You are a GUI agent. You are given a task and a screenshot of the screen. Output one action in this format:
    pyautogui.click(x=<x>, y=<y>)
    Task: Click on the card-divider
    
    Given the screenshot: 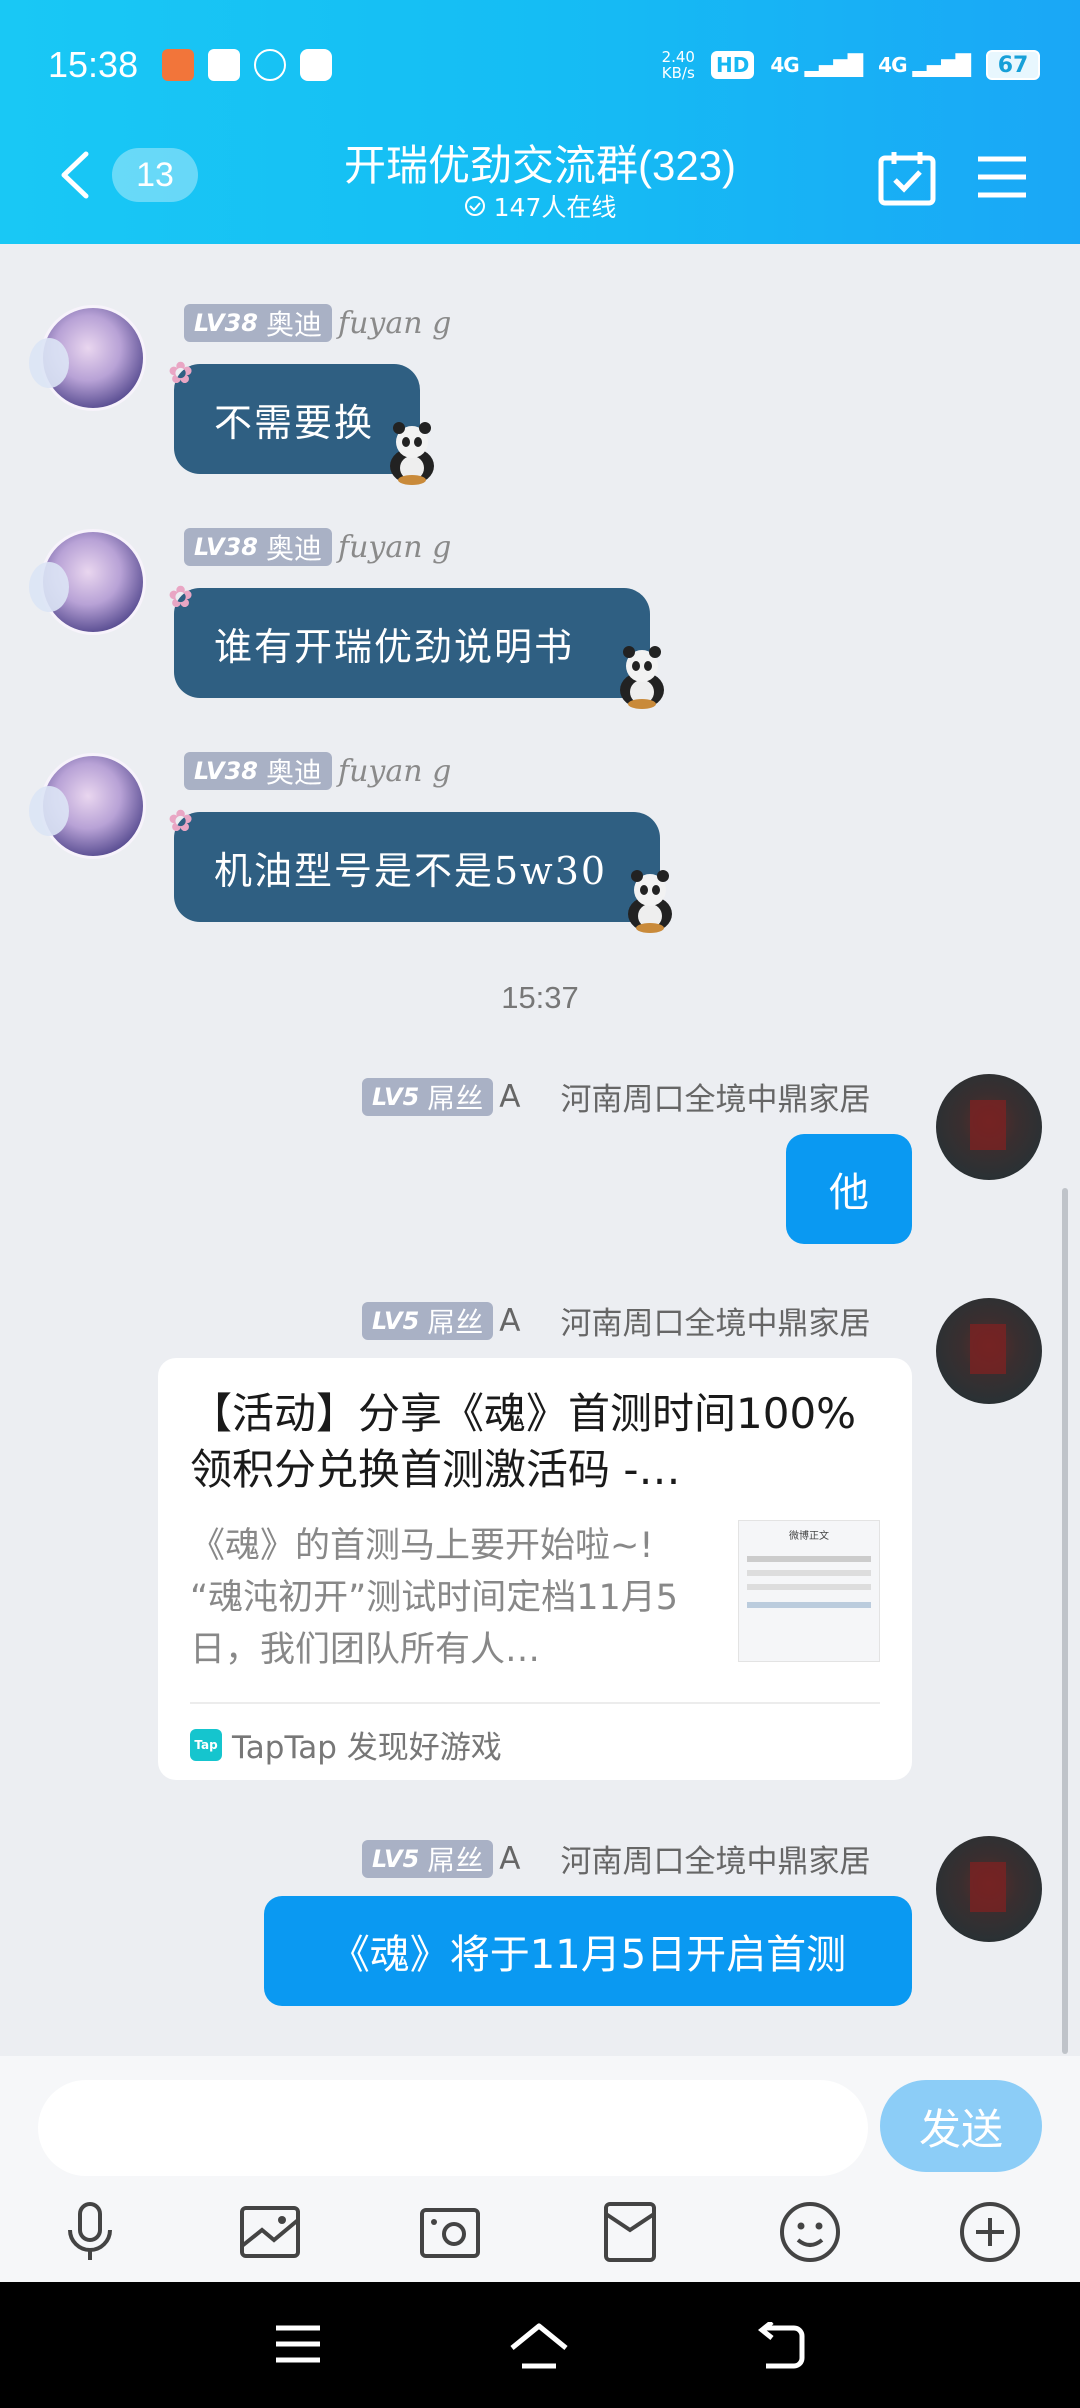 What is the action you would take?
    pyautogui.click(x=535, y=1703)
    